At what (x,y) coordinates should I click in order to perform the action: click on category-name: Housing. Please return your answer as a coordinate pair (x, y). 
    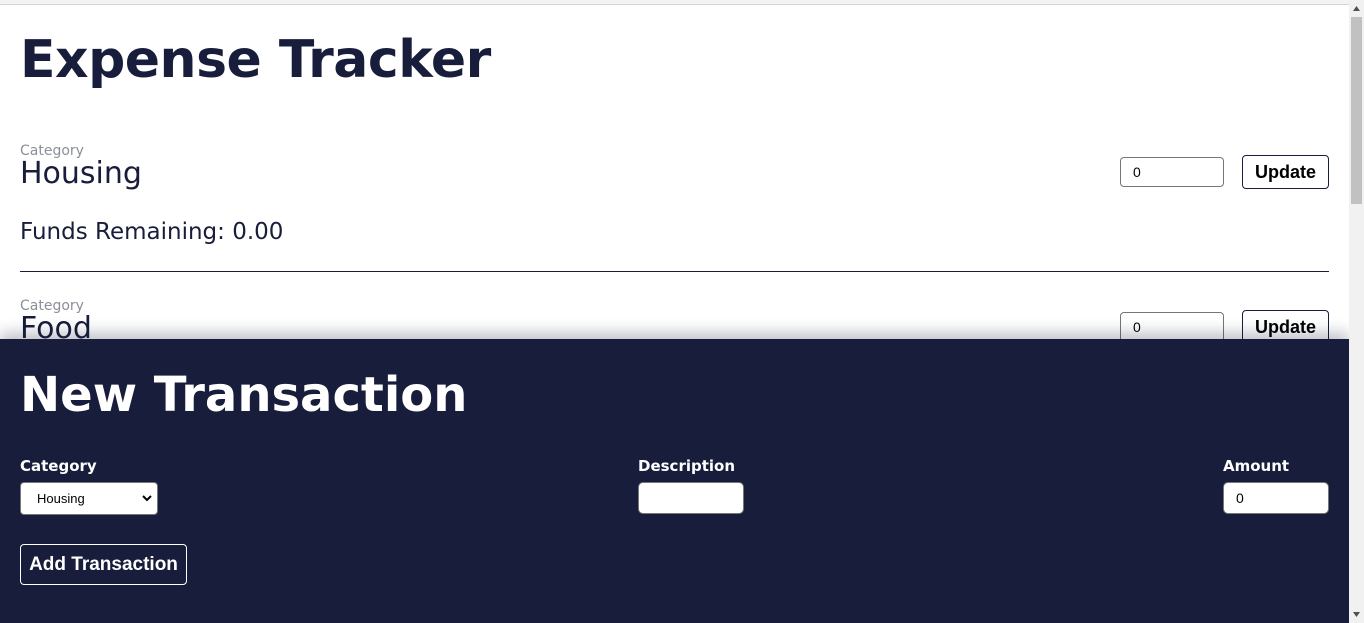
    Looking at the image, I should click on (81, 173).